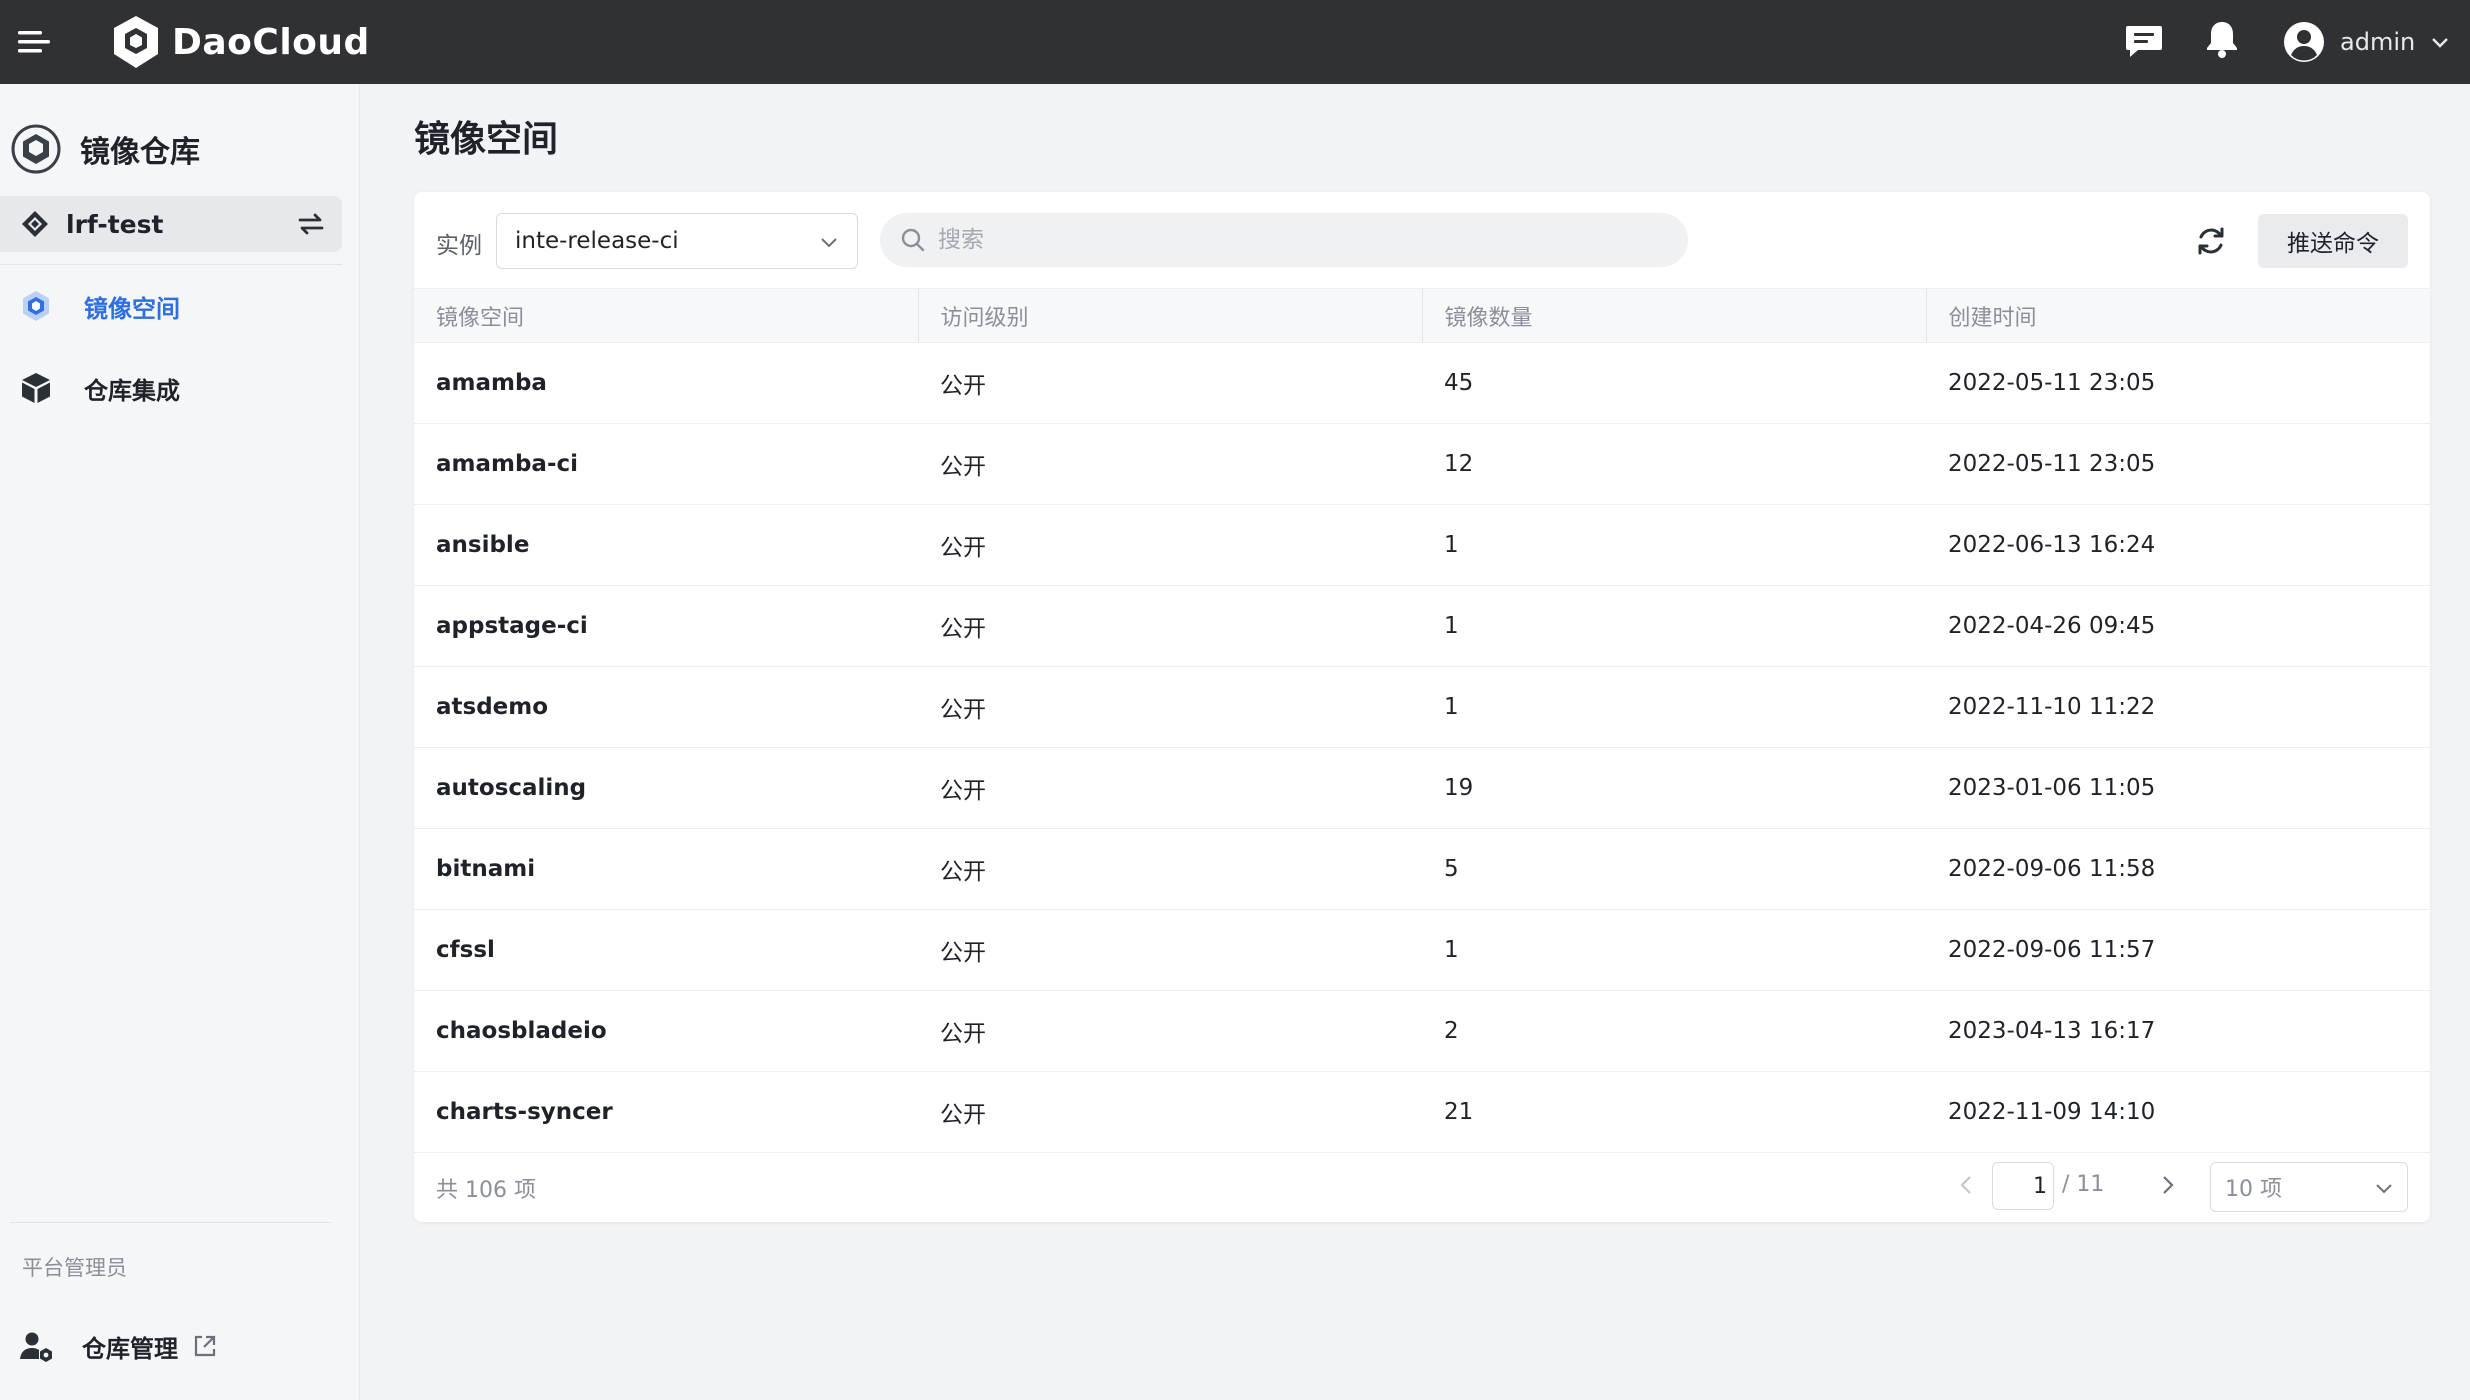  Describe the element at coordinates (597, 241) in the screenshot. I see `instance-value: inte-release-ci` at that location.